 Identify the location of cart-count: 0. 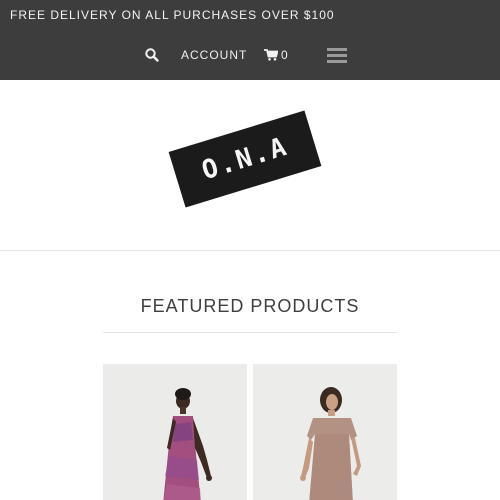
(284, 55).